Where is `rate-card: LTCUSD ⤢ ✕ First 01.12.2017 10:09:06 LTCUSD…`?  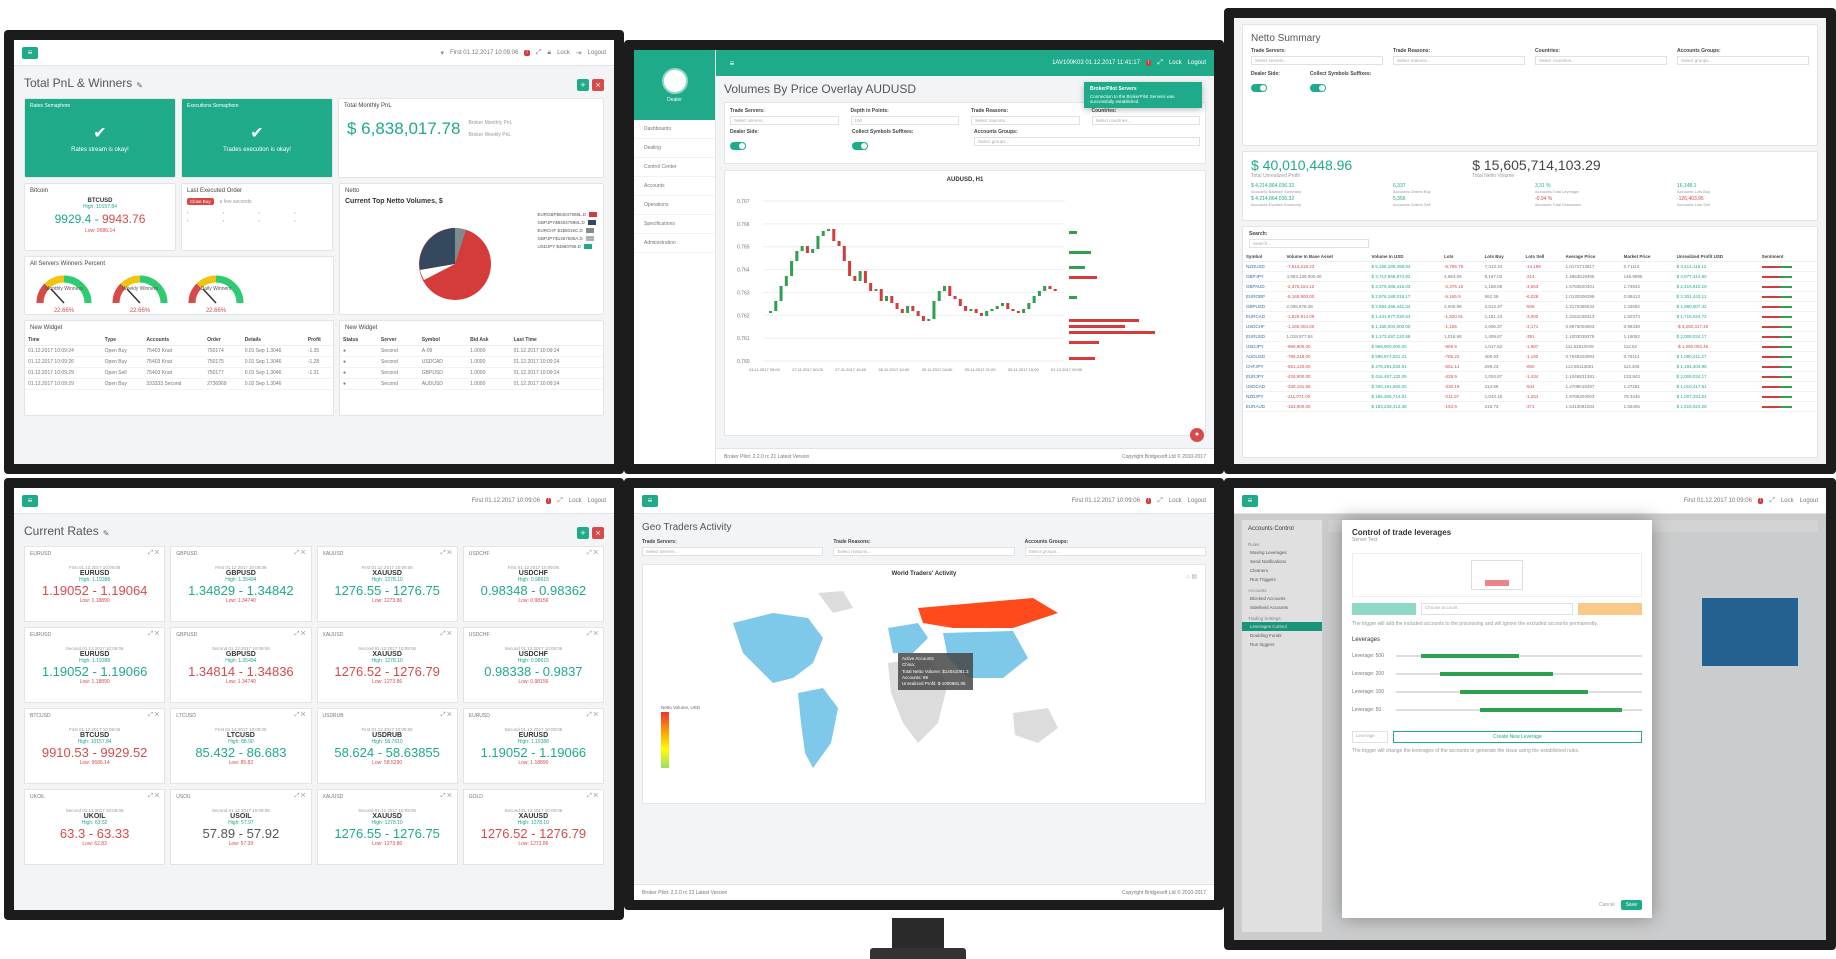
rate-card: LTCUSD ⤢ ✕ First 01.12.2017 10:09:06 LTCUSD… is located at coordinates (241, 746).